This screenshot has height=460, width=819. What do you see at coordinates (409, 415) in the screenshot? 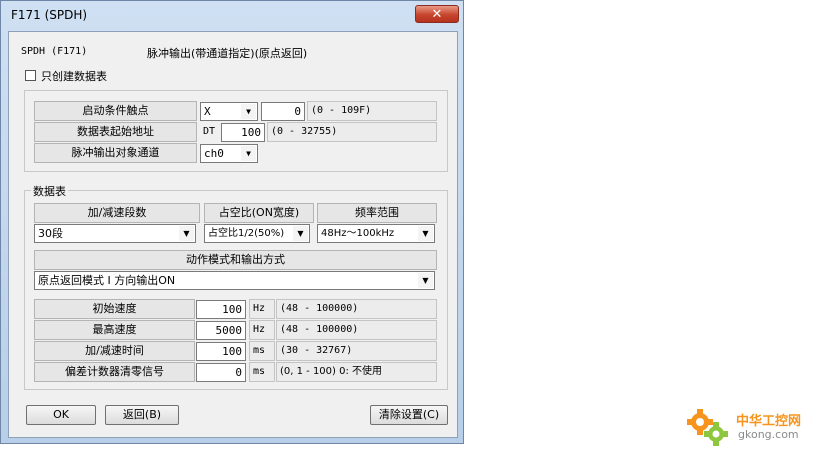
I see `clear-button: 清除设置(C)` at bounding box center [409, 415].